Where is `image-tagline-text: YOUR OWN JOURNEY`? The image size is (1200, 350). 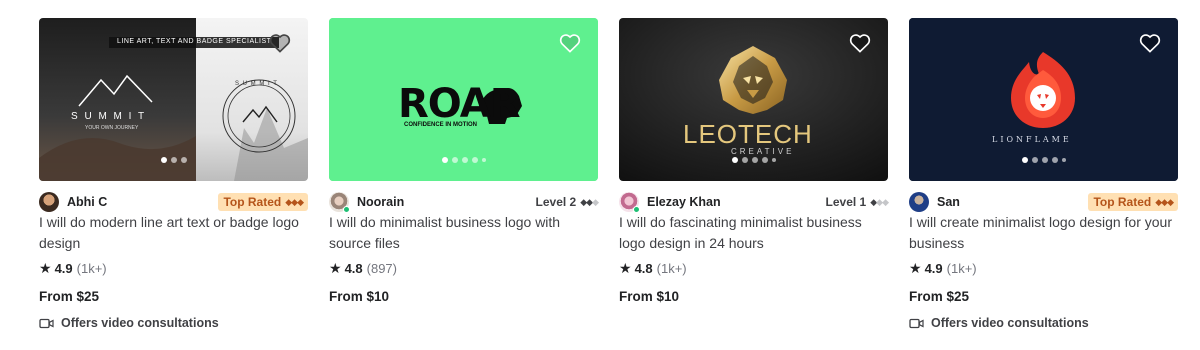 image-tagline-text: YOUR OWN JOURNEY is located at coordinates (112, 128).